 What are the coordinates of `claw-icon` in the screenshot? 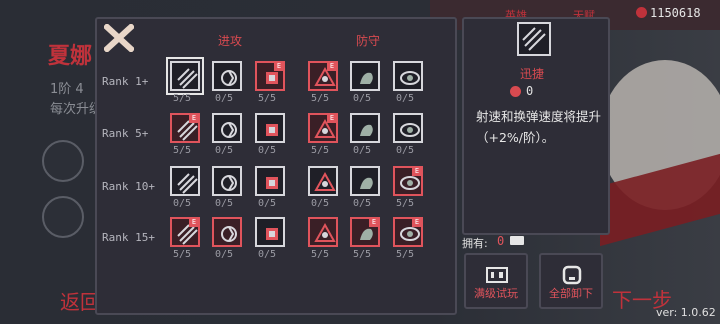 It's located at (227, 128).